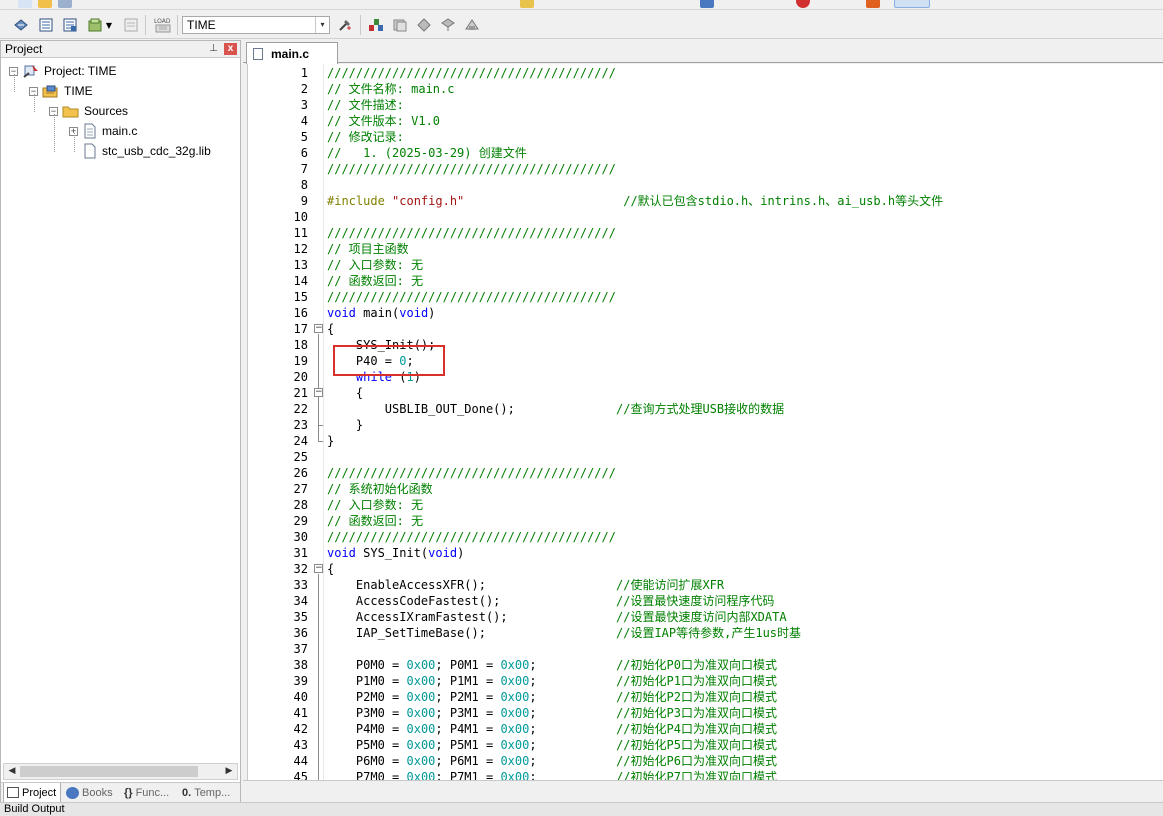  What do you see at coordinates (472, 25) in the screenshot?
I see `run-time-environment-icon` at bounding box center [472, 25].